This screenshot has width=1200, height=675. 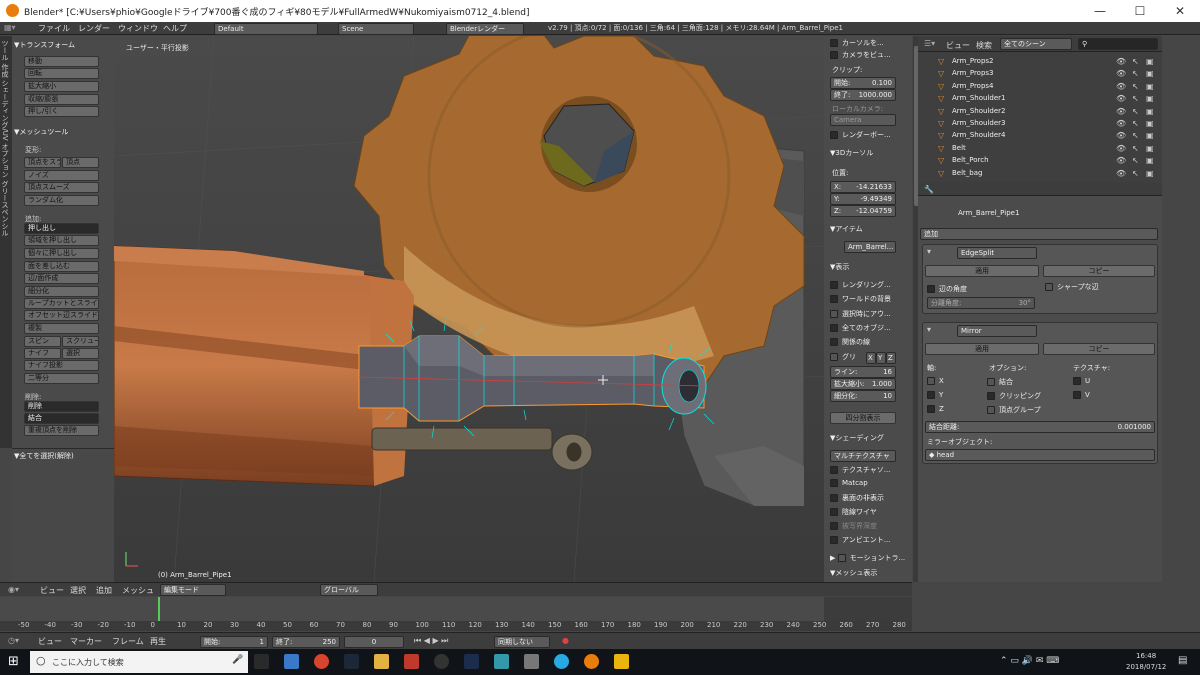 I want to click on outliner-search-input: ⚲, so click(x=1118, y=44).